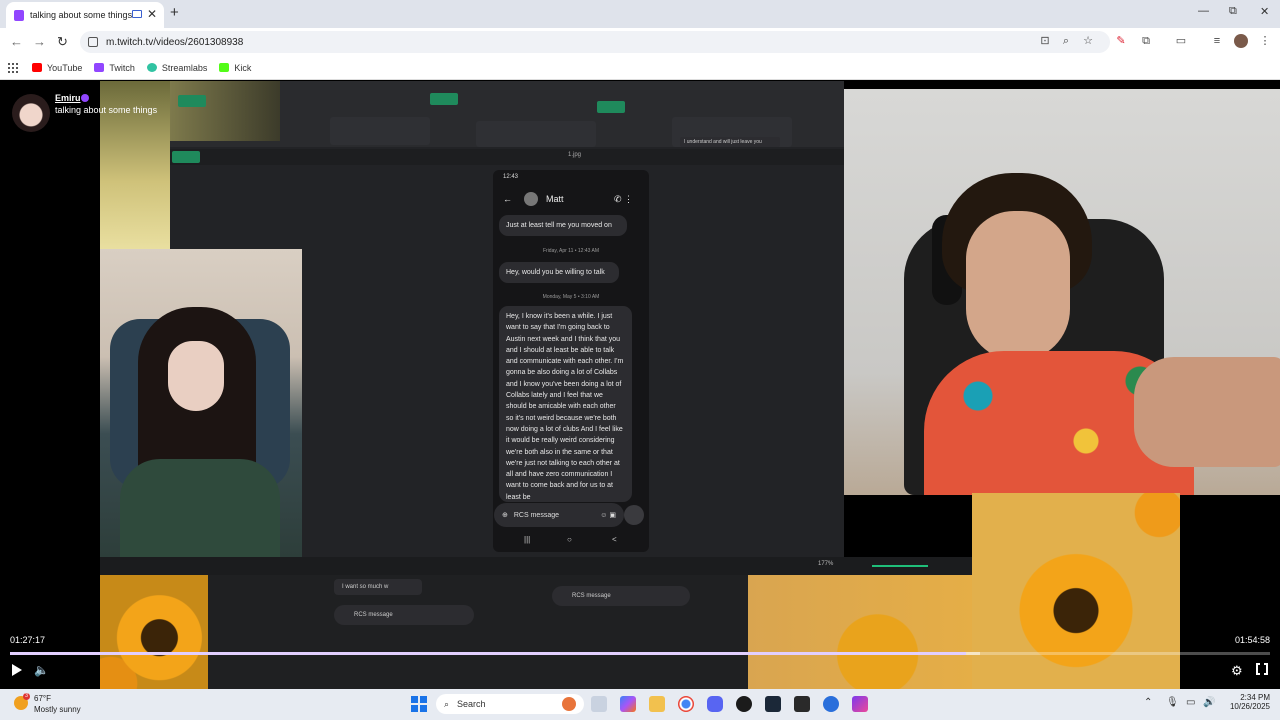 This screenshot has height=720, width=1280. Describe the element at coordinates (1262, 669) in the screenshot. I see `fullscreen-icon` at that location.